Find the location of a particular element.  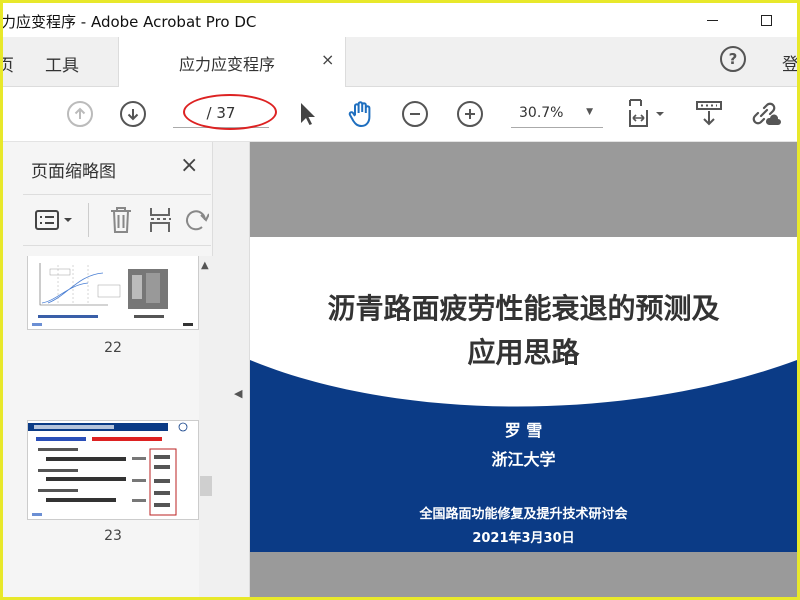

slide-author: 罗 雪 is located at coordinates (523, 430).